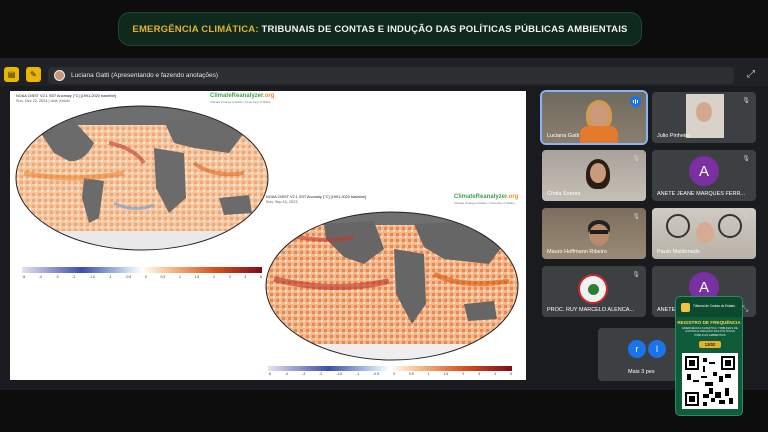  I want to click on participant-name: Paulo Maldonado, so click(678, 252).